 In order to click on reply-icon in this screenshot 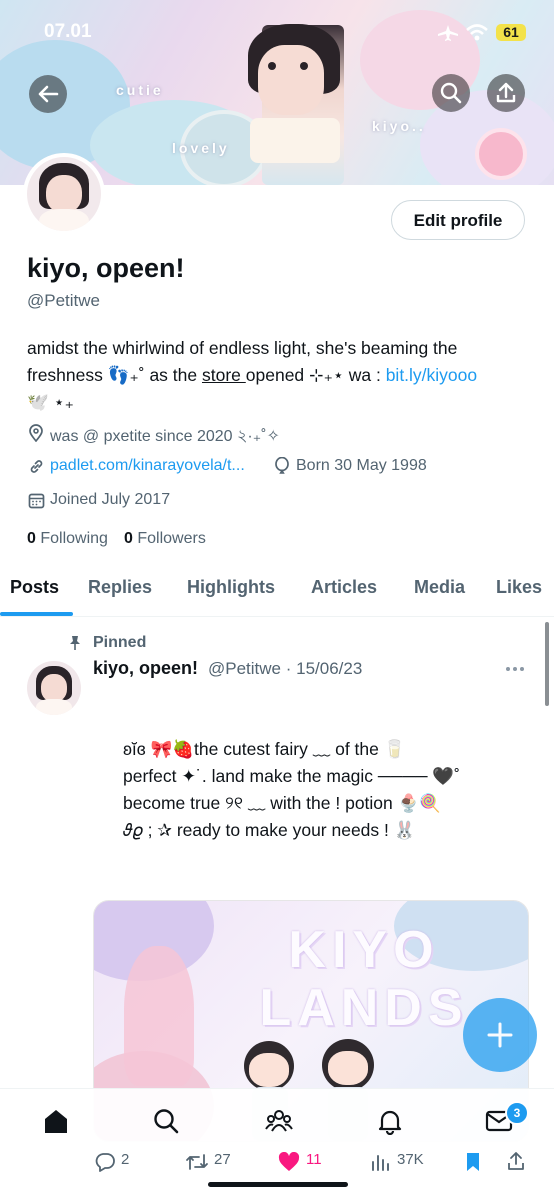, I will do `click(105, 1162)`.